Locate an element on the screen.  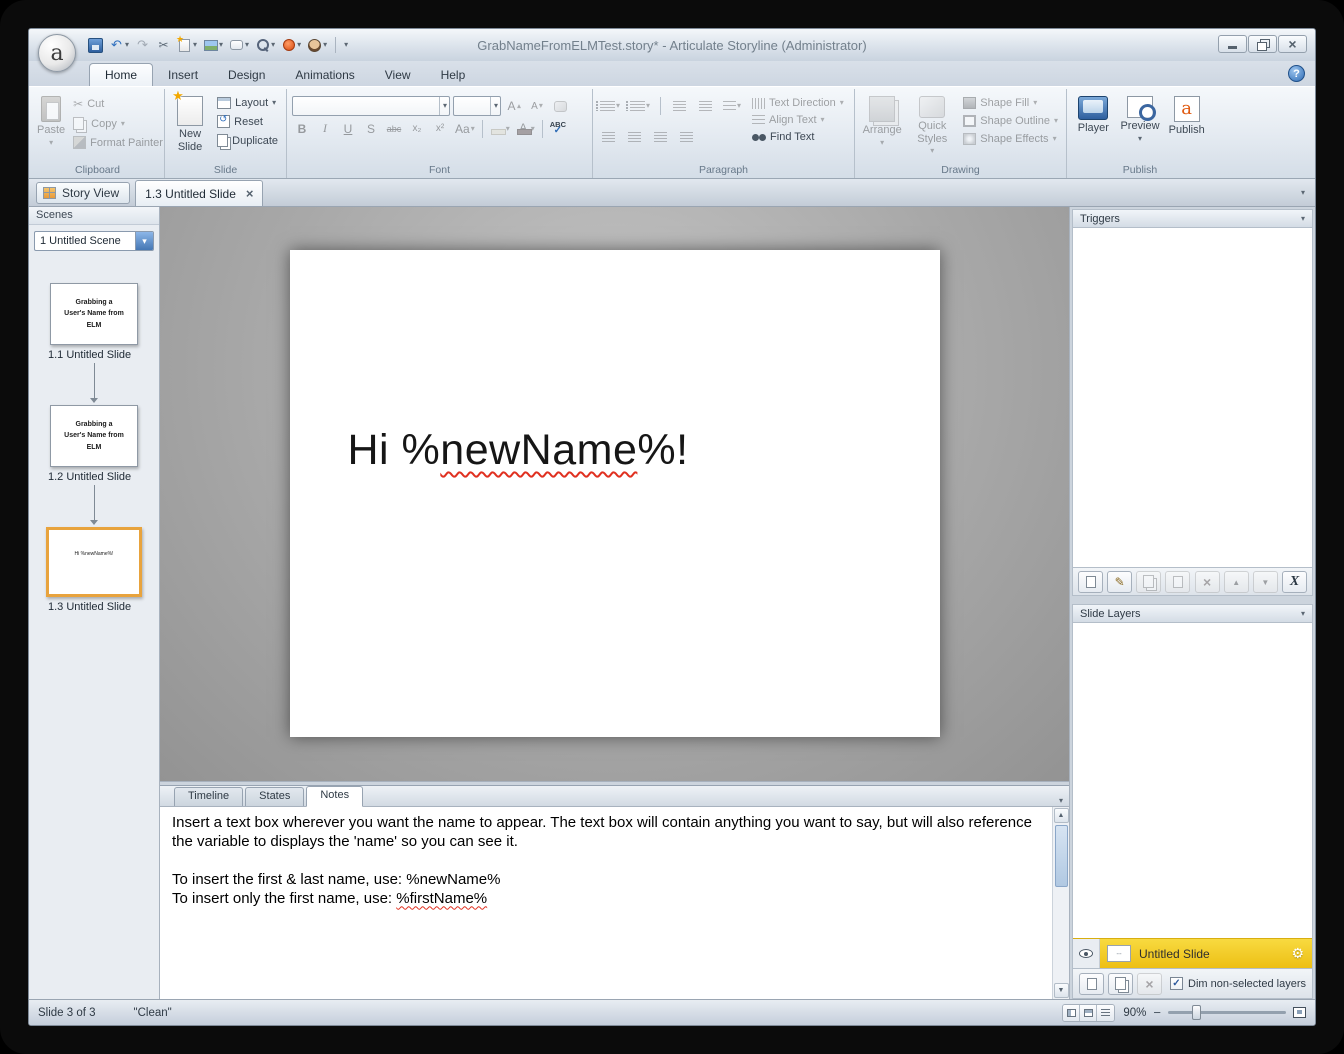
paste-button: Paste is located at coordinates (51, 127).